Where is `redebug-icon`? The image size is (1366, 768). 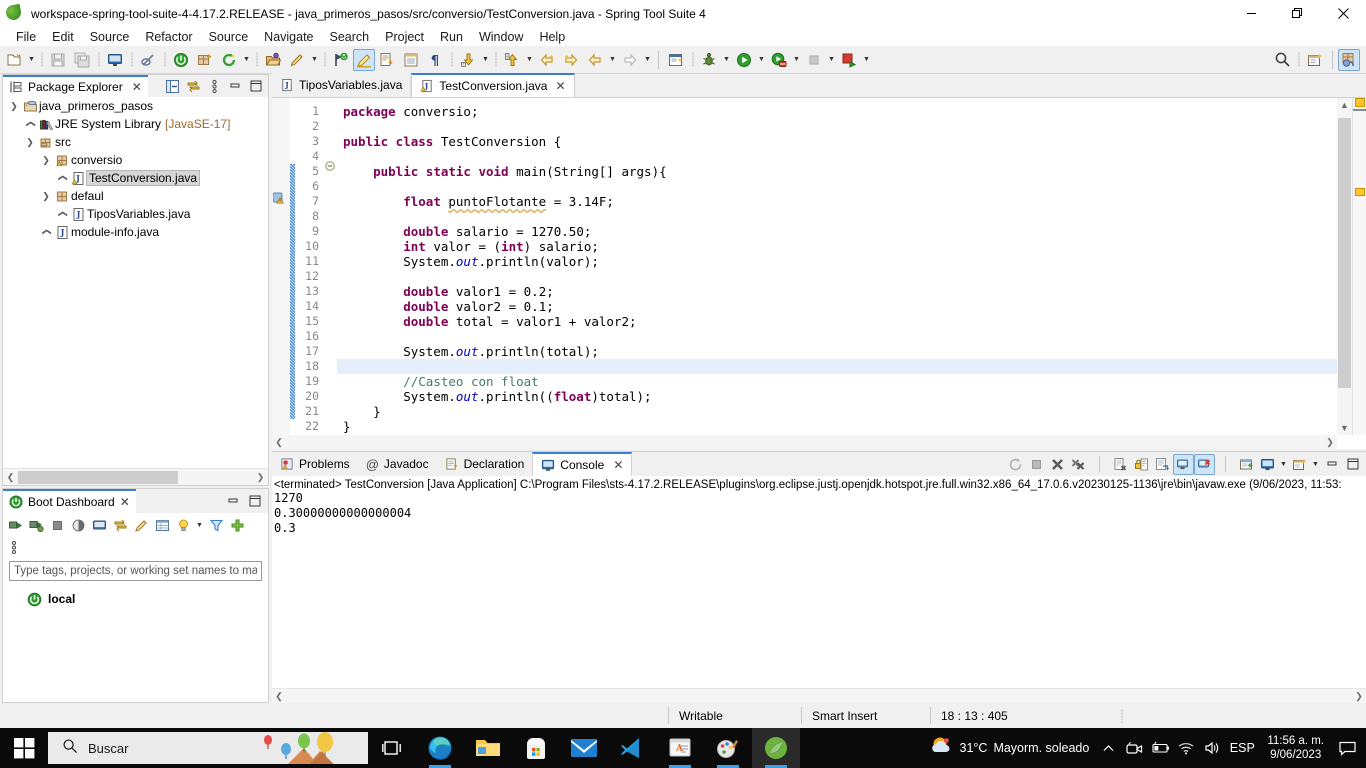
redebug-icon is located at coordinates (78, 525).